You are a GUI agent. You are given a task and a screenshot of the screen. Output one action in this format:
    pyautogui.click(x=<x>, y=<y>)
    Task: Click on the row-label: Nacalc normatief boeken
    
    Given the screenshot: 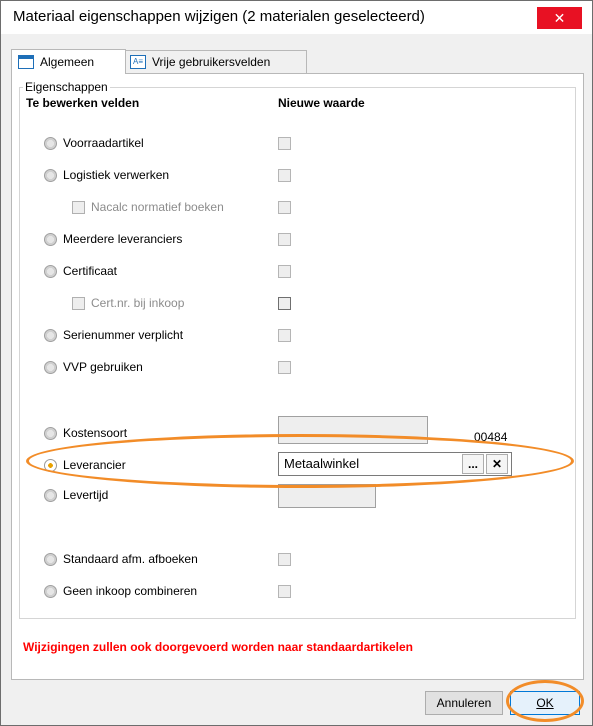 What is the action you would take?
    pyautogui.click(x=157, y=207)
    